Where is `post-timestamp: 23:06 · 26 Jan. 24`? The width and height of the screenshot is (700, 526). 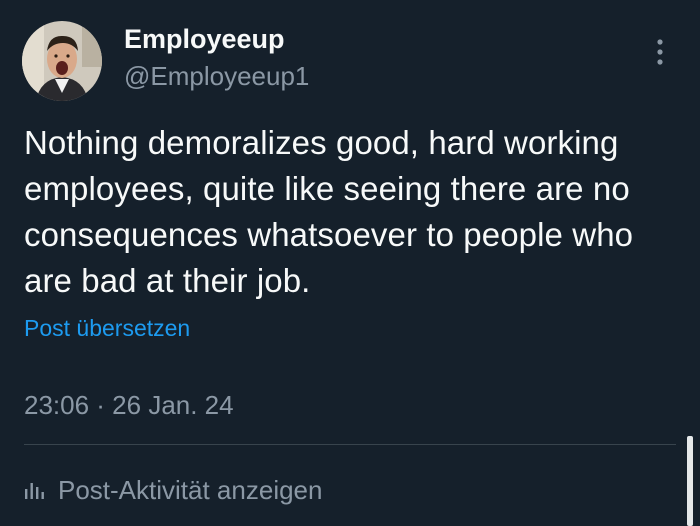 post-timestamp: 23:06 · 26 Jan. 24 is located at coordinates (129, 405).